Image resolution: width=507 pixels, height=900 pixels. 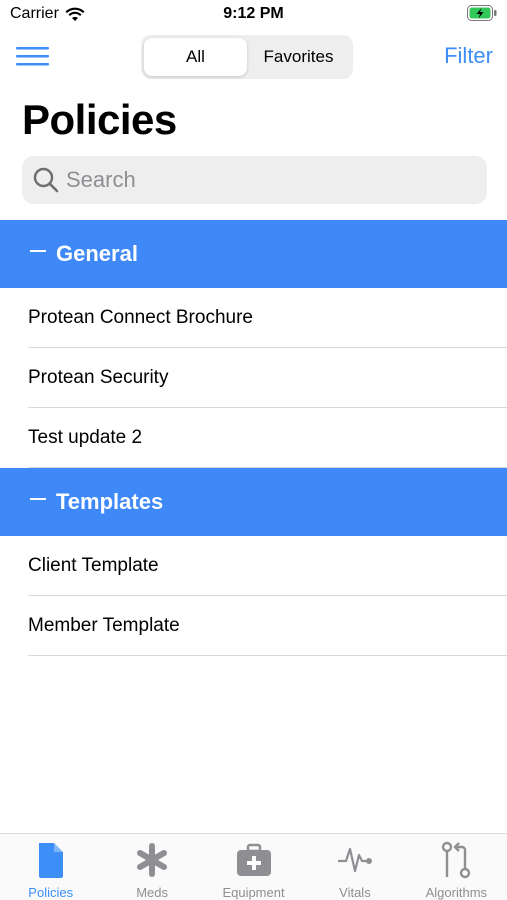 What do you see at coordinates (355, 892) in the screenshot?
I see `tab-label: Vitals` at bounding box center [355, 892].